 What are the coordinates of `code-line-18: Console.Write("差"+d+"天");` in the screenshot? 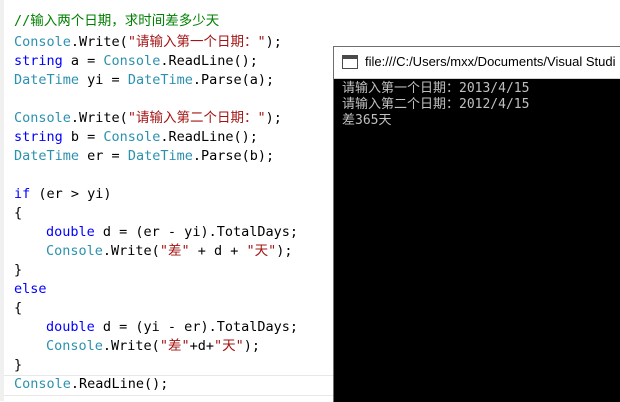 It's located at (153, 346).